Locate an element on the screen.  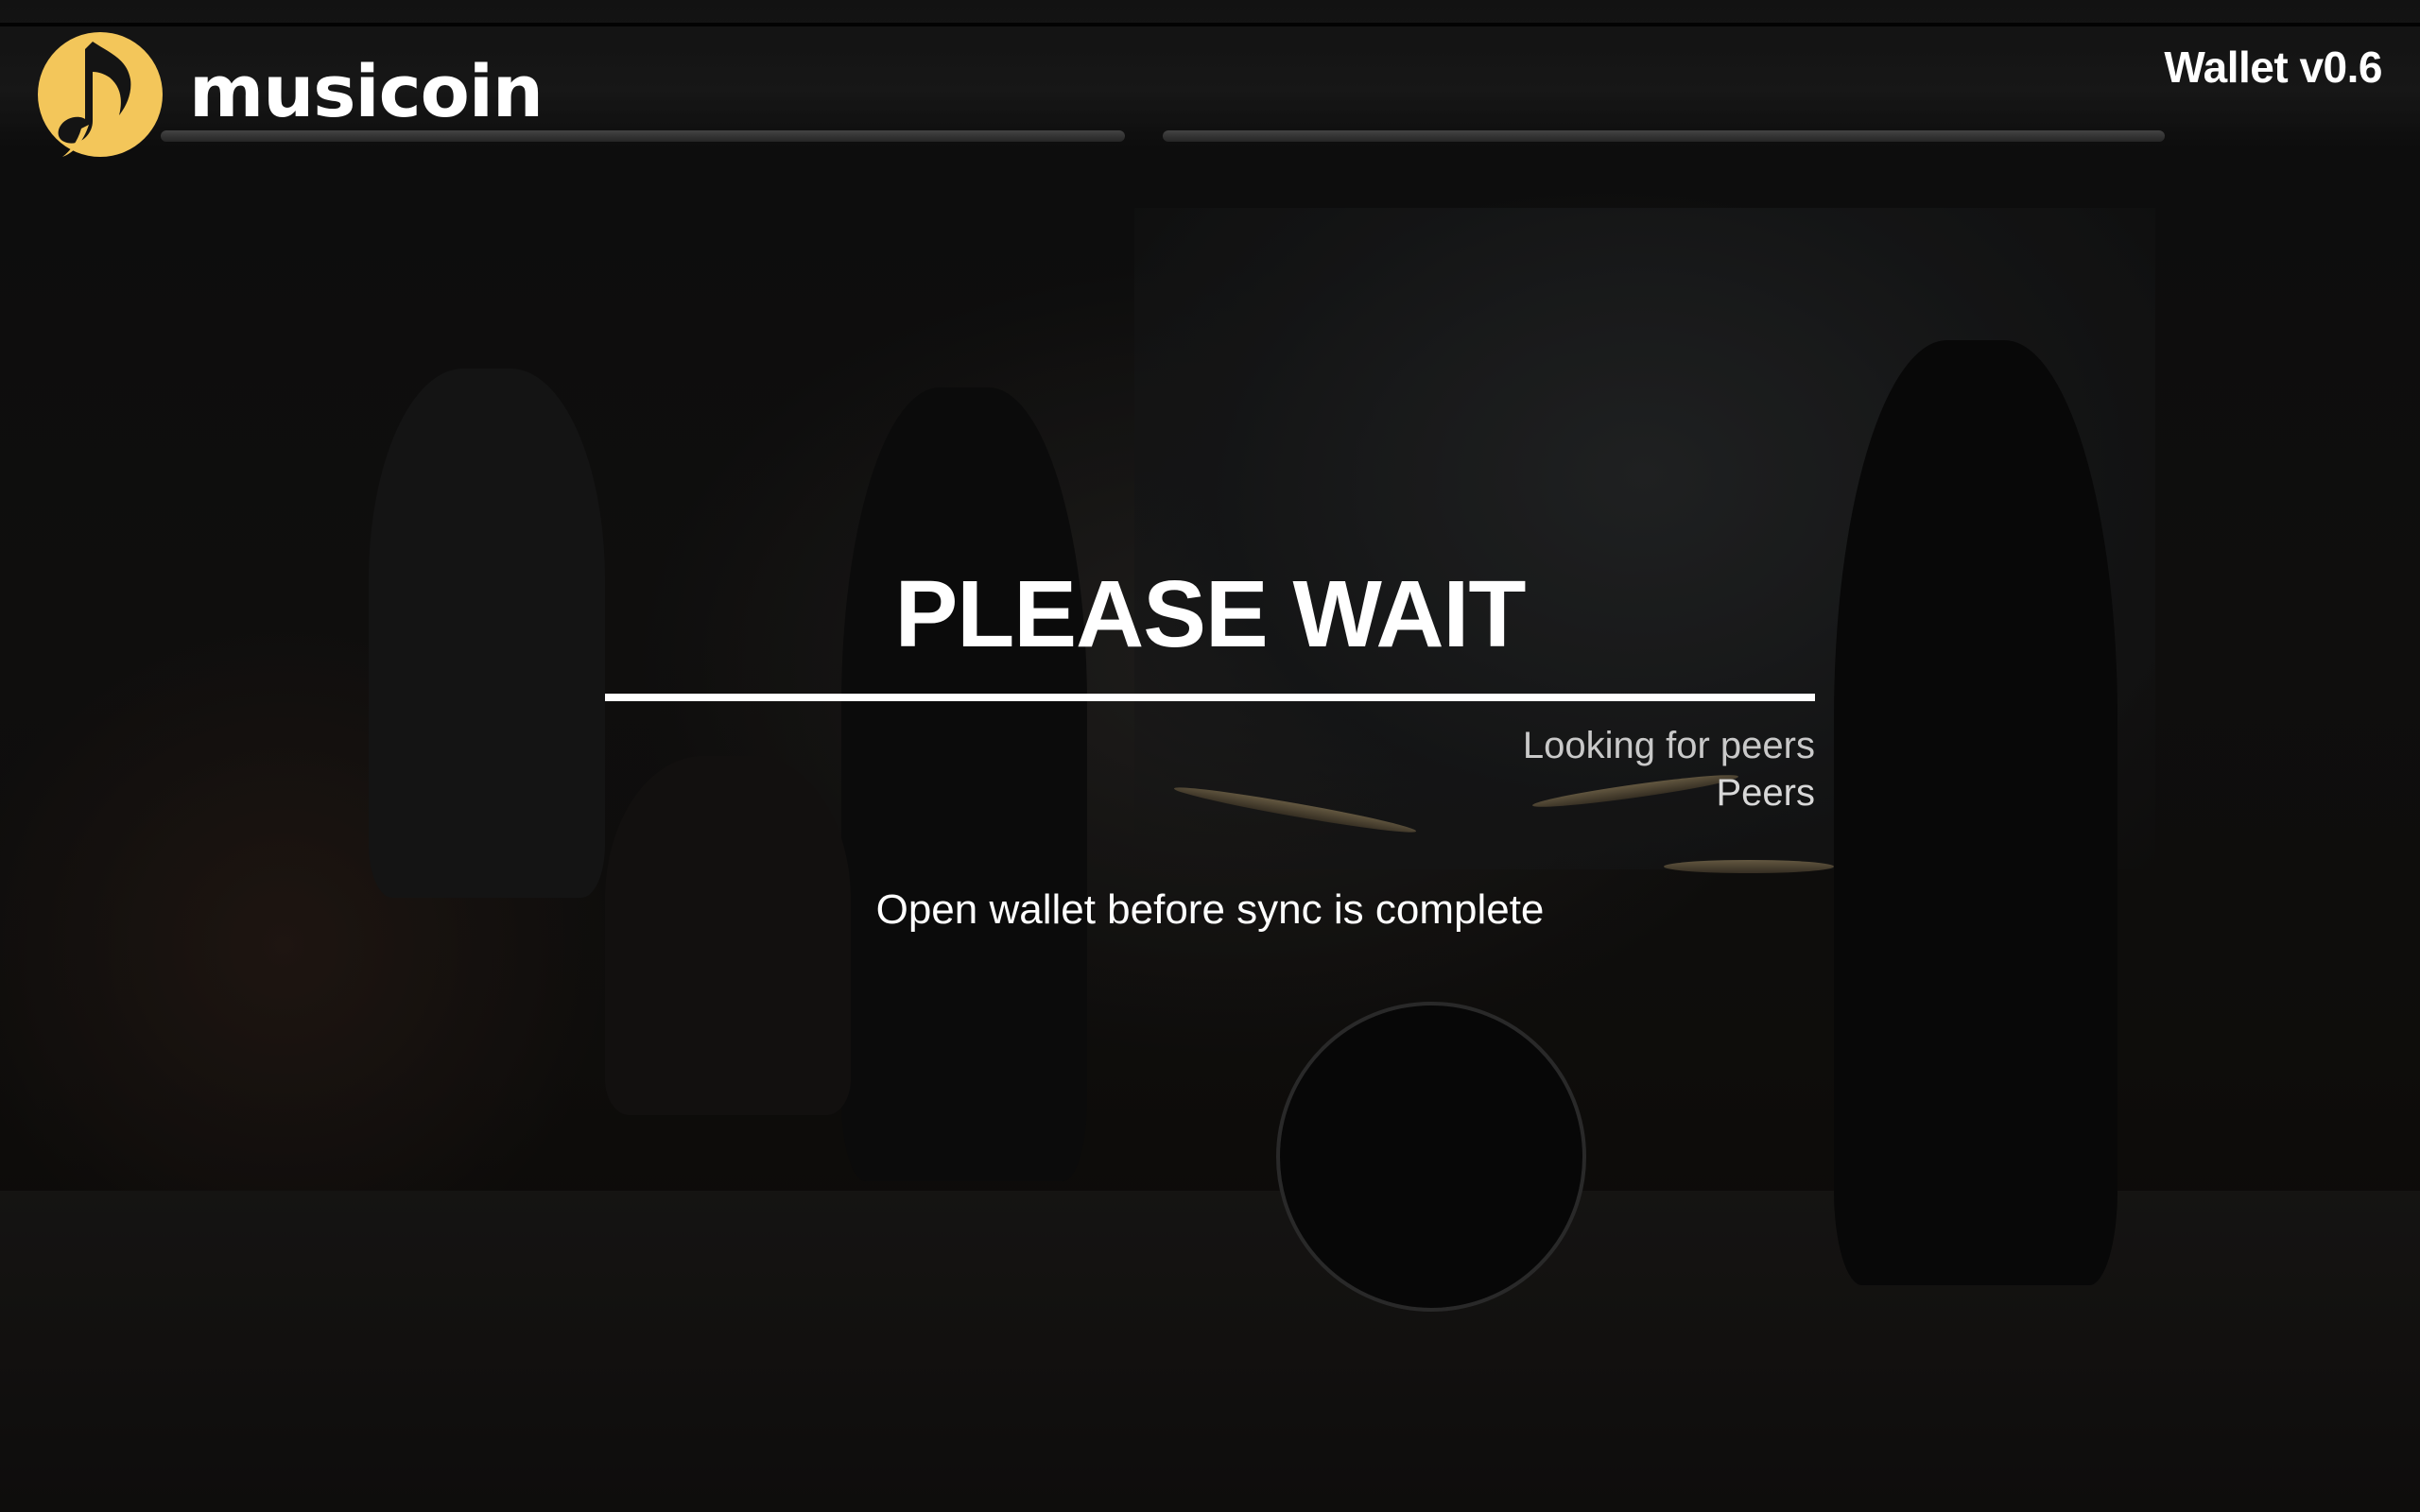
musicoin-note-logo-icon is located at coordinates (100, 94).